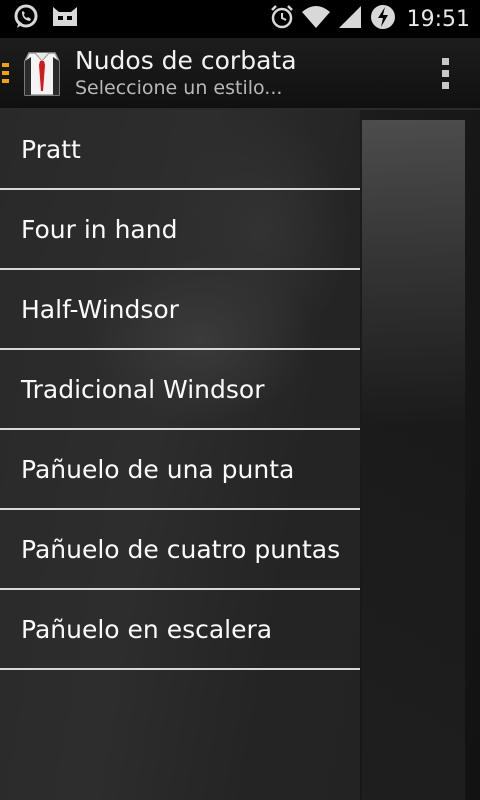 The image size is (480, 800). I want to click on alarm-icon, so click(282, 19).